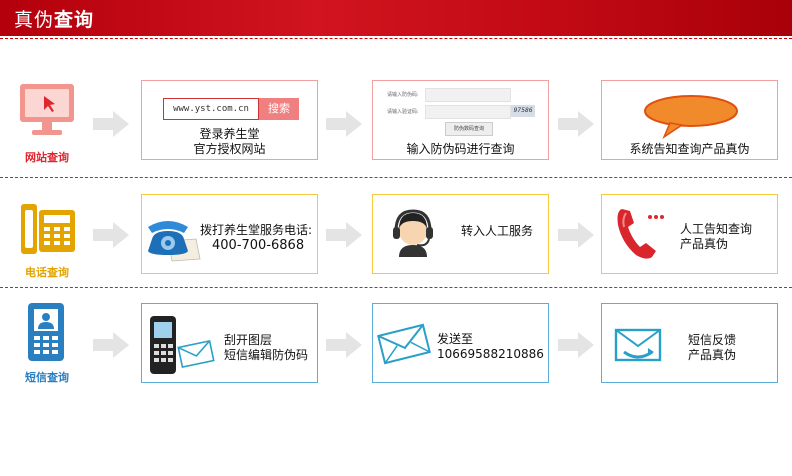 The height and width of the screenshot is (476, 792). I want to click on phone-step-call: 拨打养生堂服务电话: 400-700-6868, so click(229, 234).